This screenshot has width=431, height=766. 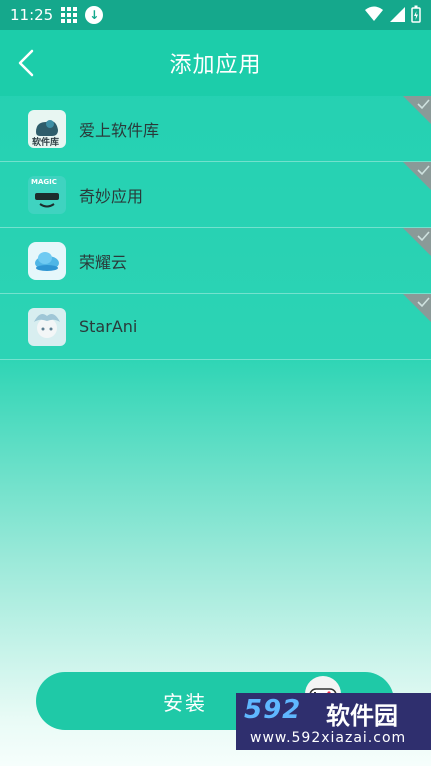 I want to click on qimiao-app-icon: MAGIC, so click(x=47, y=195).